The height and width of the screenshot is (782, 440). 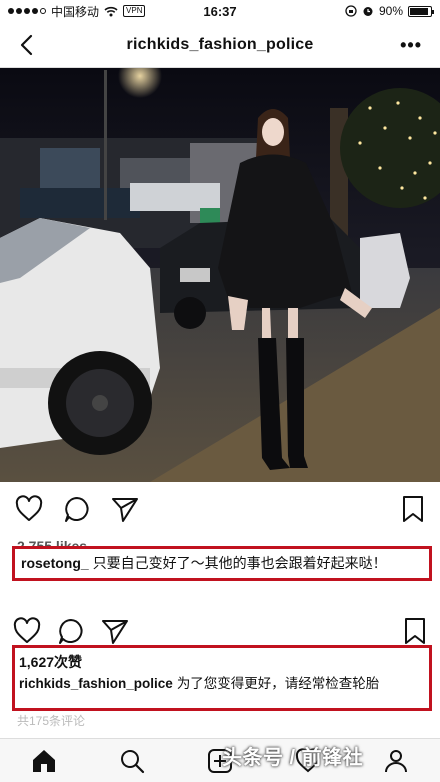 What do you see at coordinates (278, 683) in the screenshot?
I see `post2-caption-text: 为了您变得更好，请经常检查轮胎` at bounding box center [278, 683].